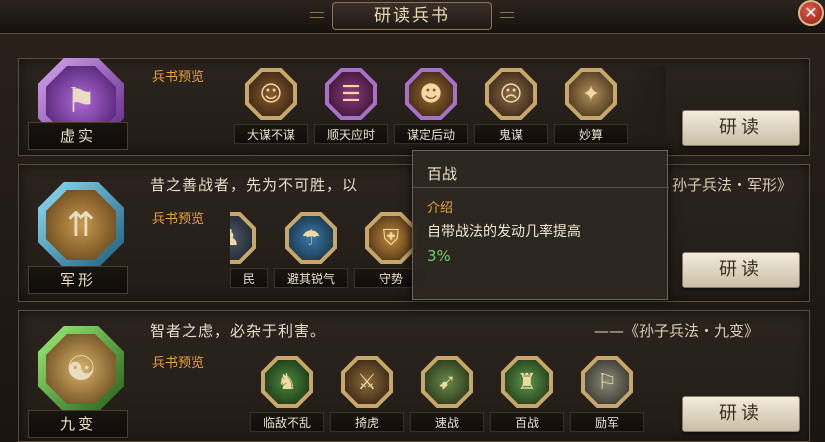 Image resolution: width=825 pixels, height=442 pixels. I want to click on skill-item: ♟ 民, so click(249, 250).